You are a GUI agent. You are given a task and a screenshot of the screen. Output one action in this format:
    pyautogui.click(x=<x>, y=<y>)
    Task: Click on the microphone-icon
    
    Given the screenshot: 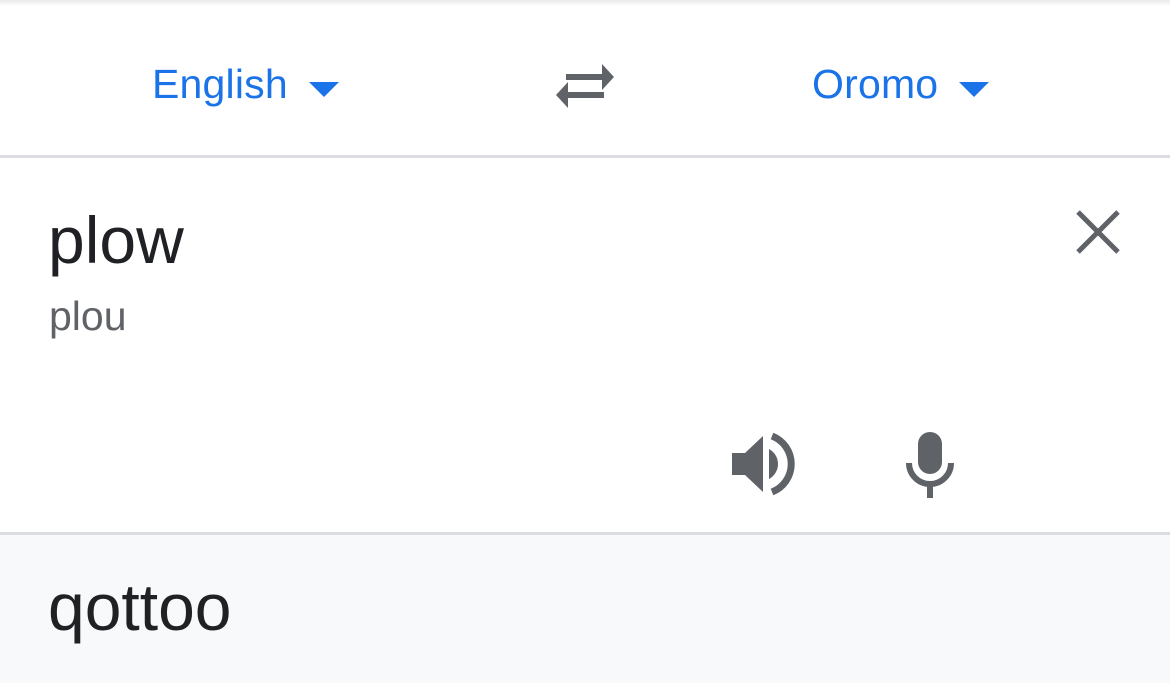 What is the action you would take?
    pyautogui.click(x=930, y=465)
    